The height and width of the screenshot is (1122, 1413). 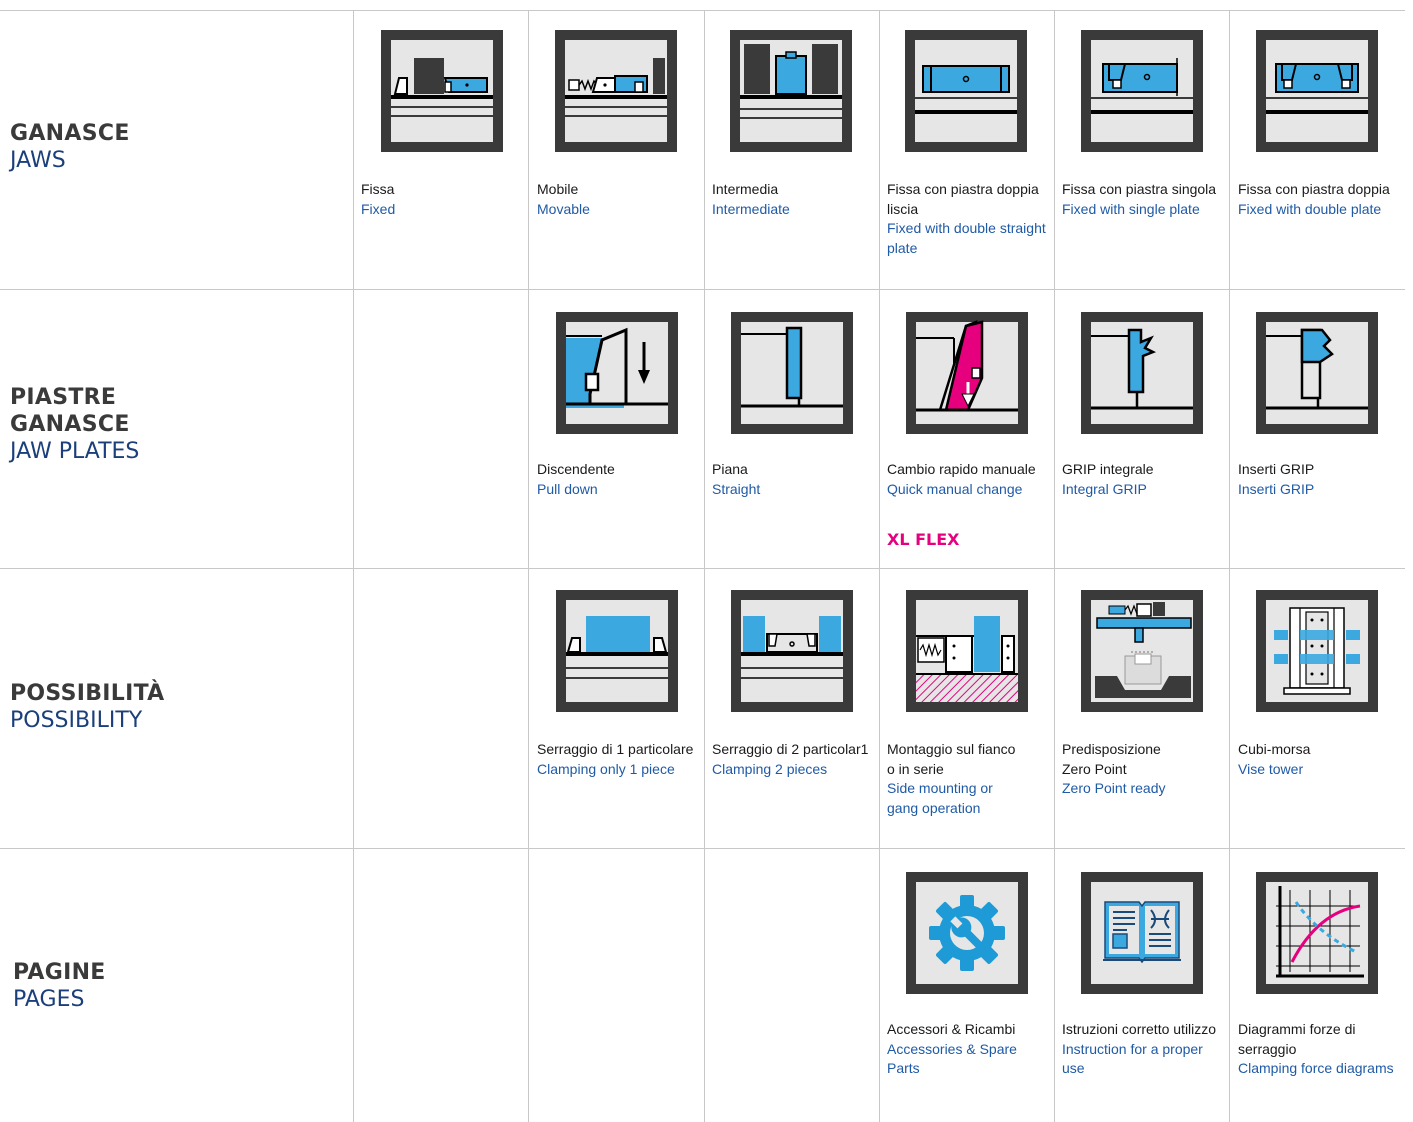 I want to click on section-title-possibility: POSSIBILITÀ POSSIBILITY, so click(x=87, y=707).